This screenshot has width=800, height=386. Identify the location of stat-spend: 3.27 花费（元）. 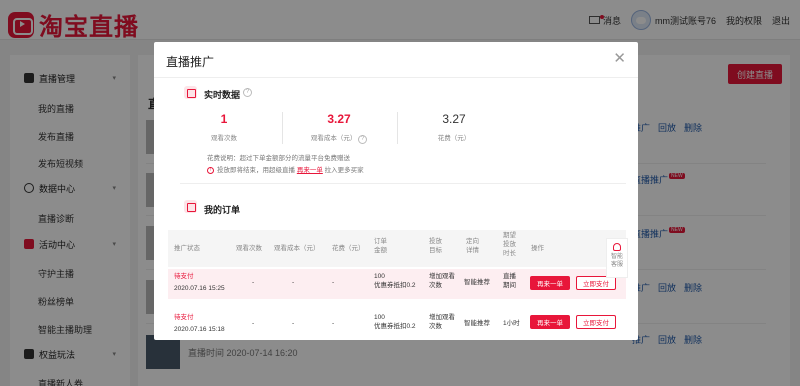
(454, 127).